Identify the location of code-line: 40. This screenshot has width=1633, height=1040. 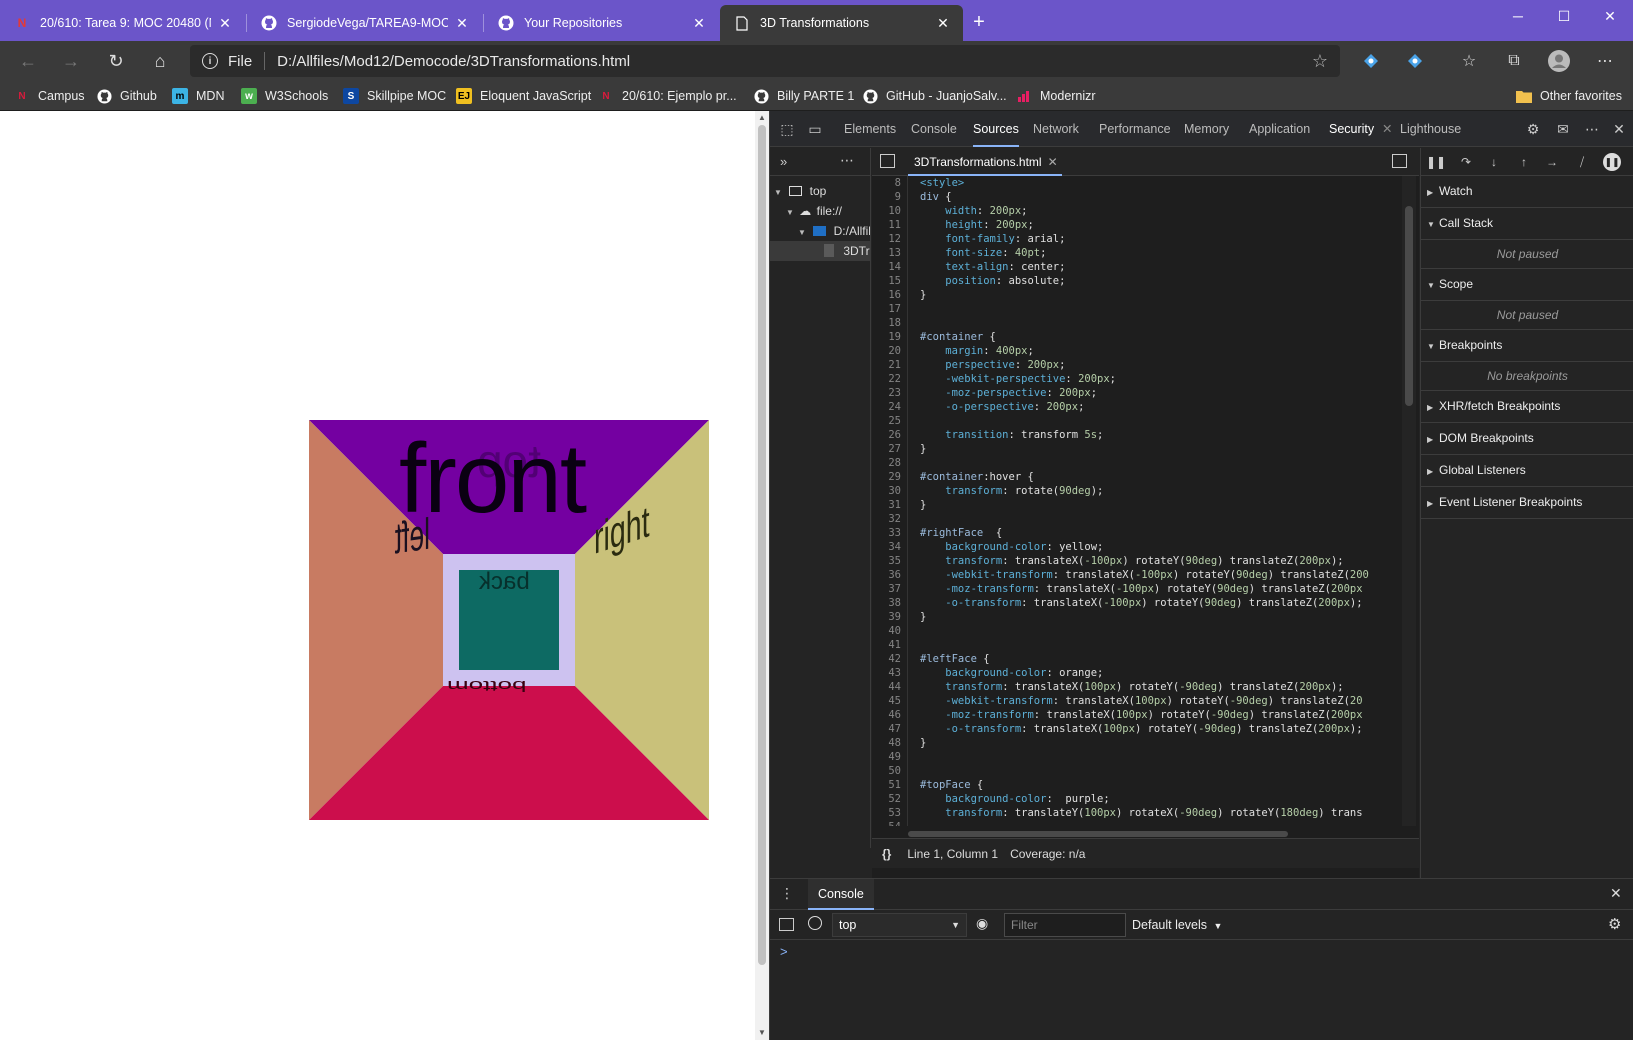
(1136, 631).